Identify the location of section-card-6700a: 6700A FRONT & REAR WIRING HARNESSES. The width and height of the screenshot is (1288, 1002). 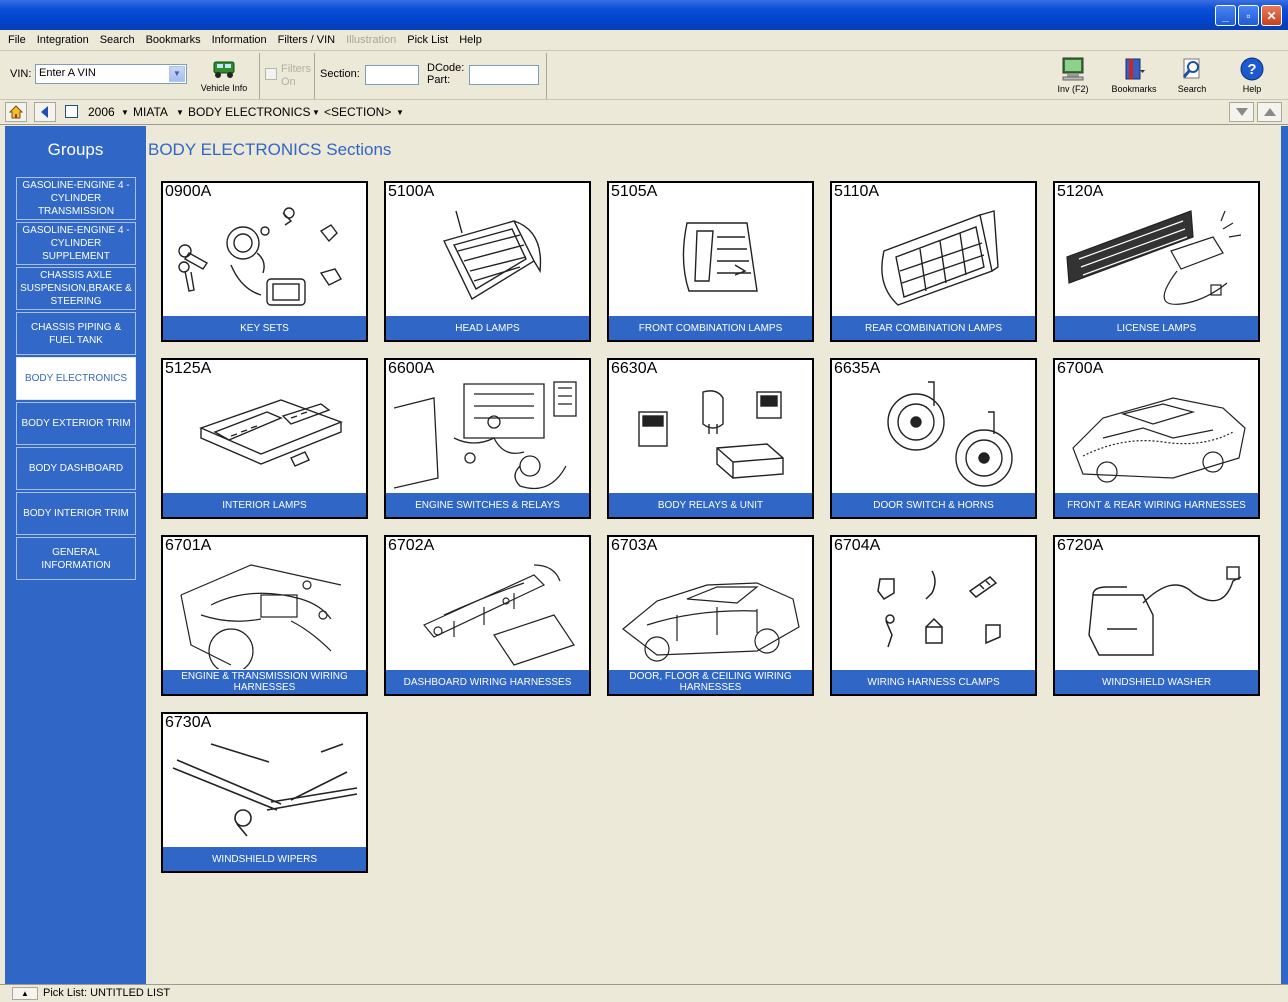
(1156, 438).